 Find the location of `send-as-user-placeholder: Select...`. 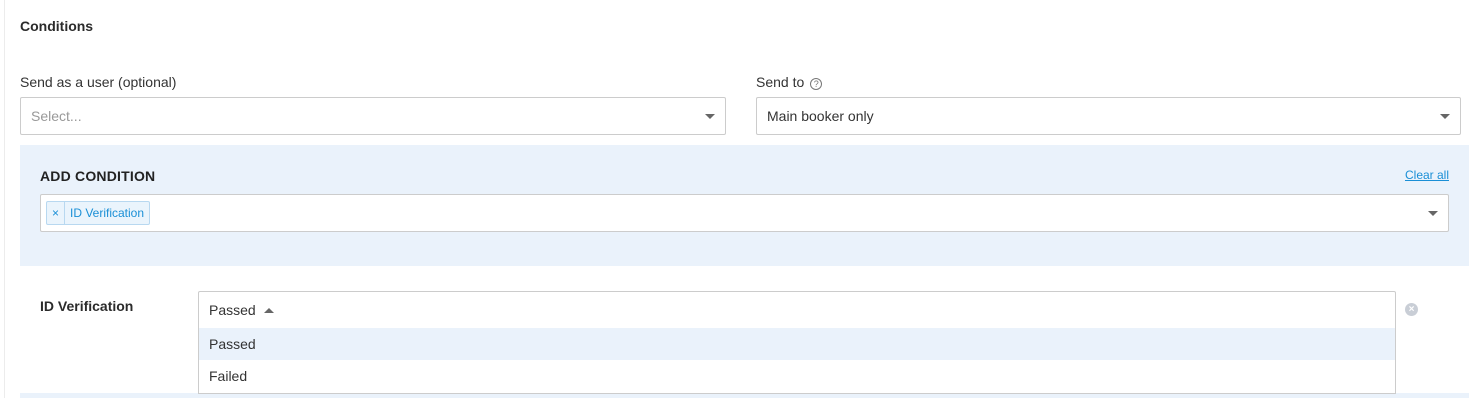

send-as-user-placeholder: Select... is located at coordinates (56, 116).